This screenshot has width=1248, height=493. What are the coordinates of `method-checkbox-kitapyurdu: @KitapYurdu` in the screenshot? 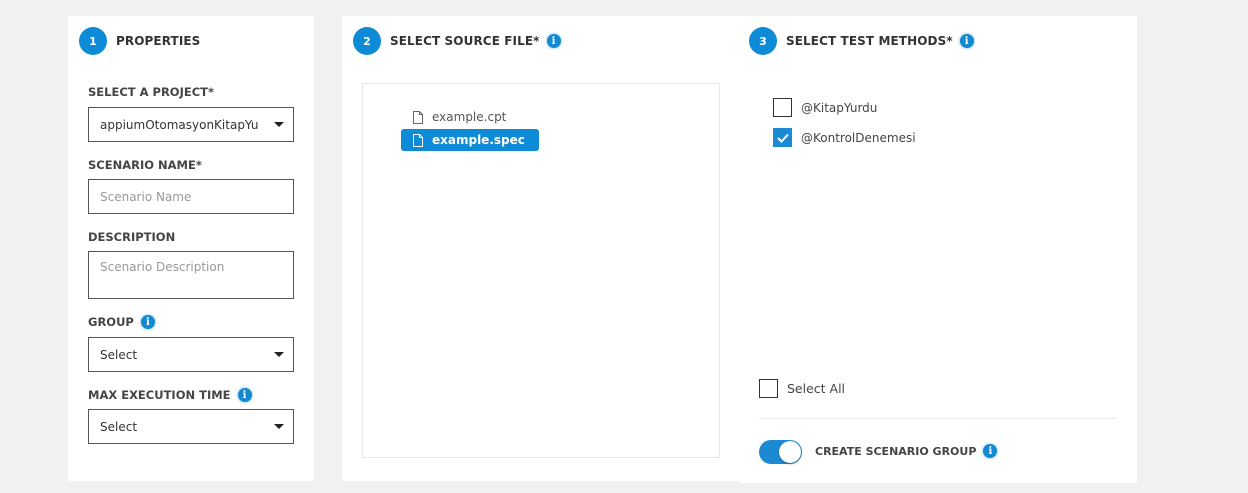 It's located at (825, 107).